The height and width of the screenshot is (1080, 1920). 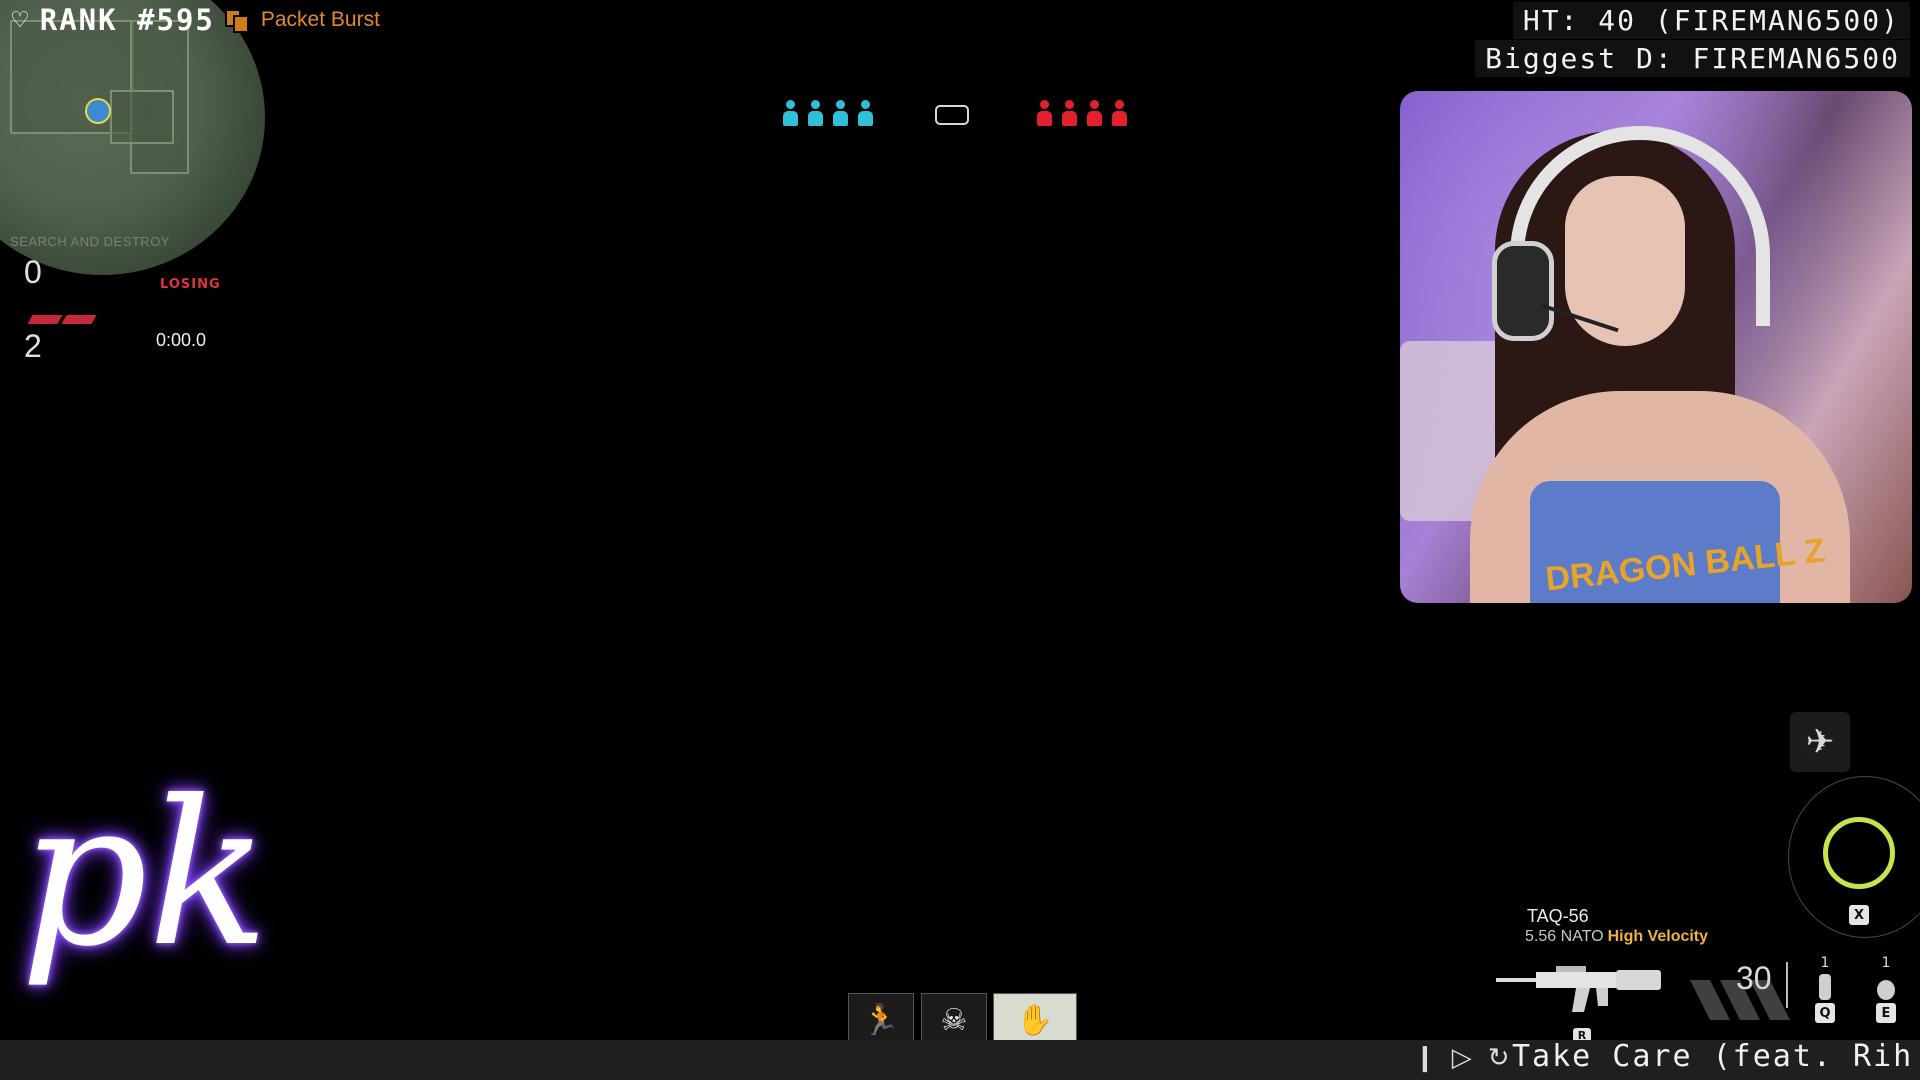 What do you see at coordinates (181, 340) in the screenshot?
I see `round-timer: 0:00.0` at bounding box center [181, 340].